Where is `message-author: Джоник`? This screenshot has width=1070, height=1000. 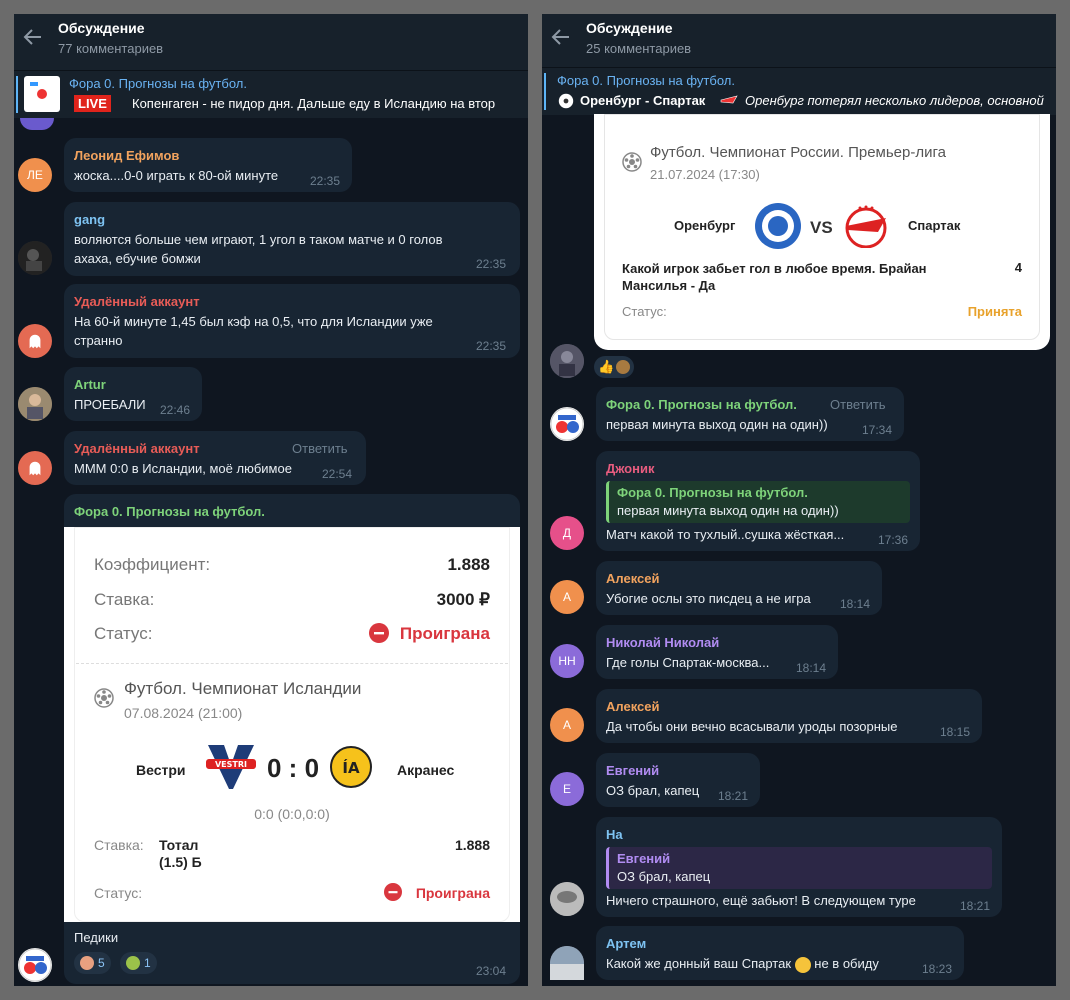 message-author: Джоник is located at coordinates (630, 468).